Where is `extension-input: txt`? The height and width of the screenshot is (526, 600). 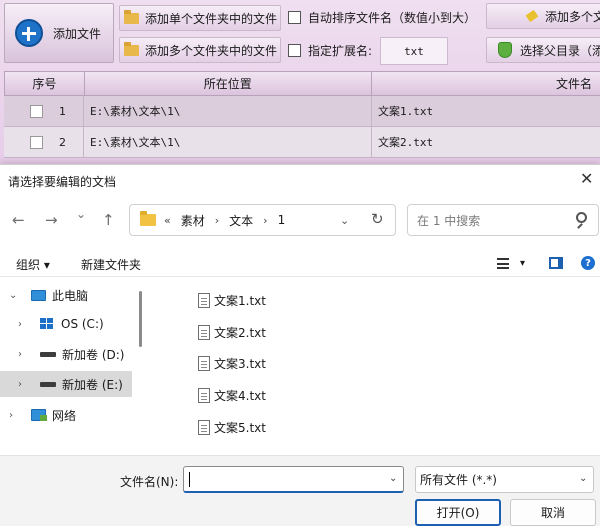 extension-input: txt is located at coordinates (414, 51).